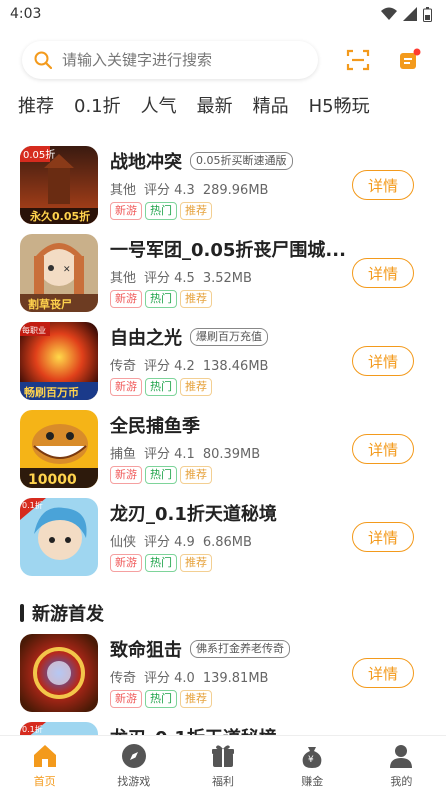  I want to click on search-row, so click(226, 60).